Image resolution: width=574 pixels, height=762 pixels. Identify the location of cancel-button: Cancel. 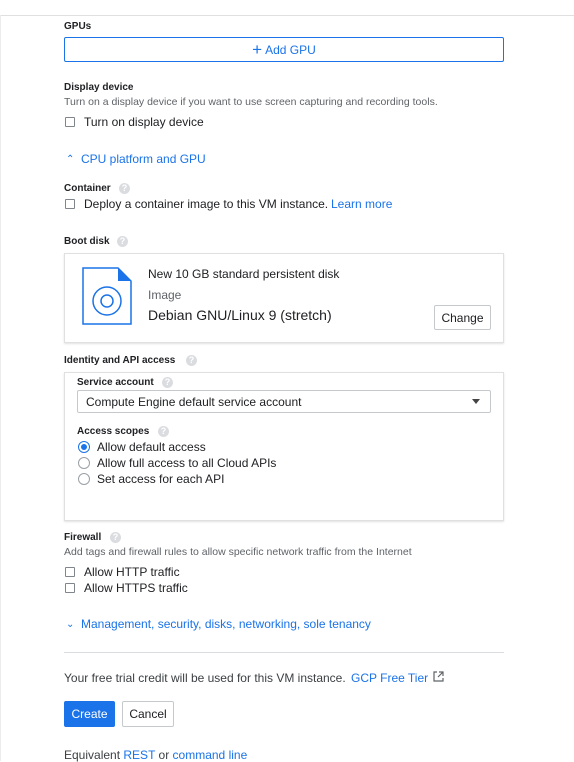
(148, 714).